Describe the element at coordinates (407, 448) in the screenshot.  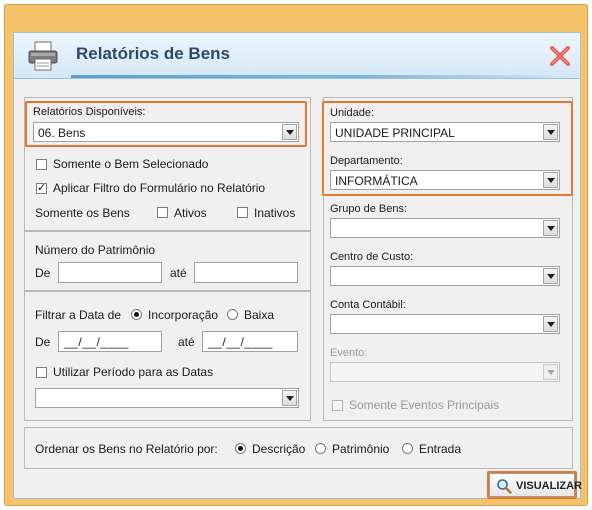
I see `ordenar-entrada-radio` at that location.